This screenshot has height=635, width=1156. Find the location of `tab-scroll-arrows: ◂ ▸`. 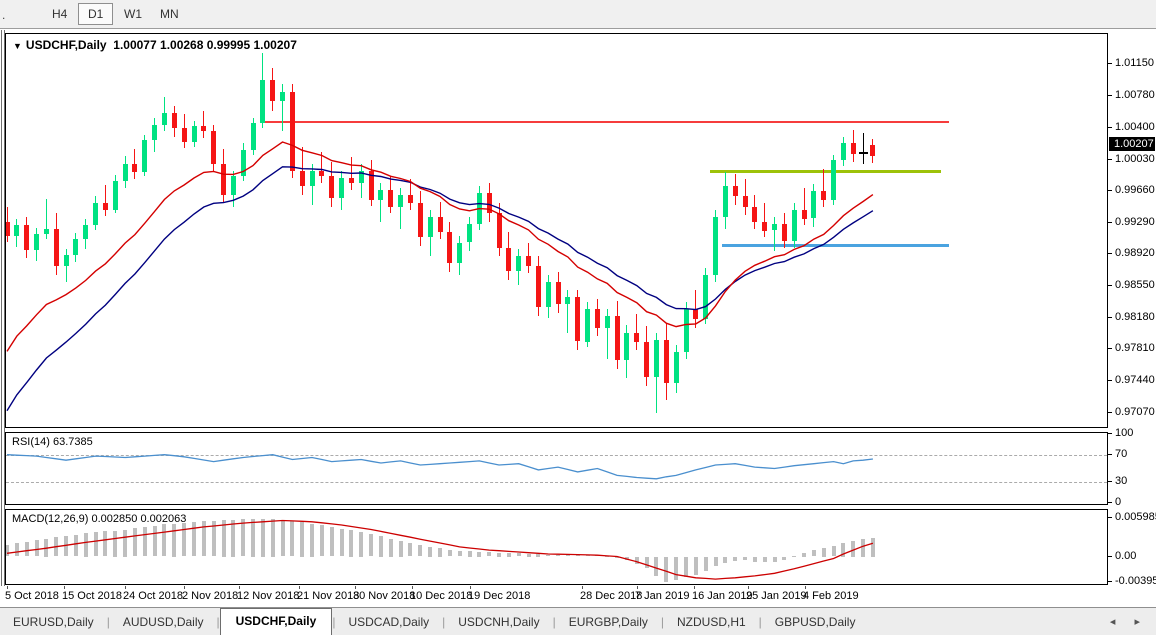

tab-scroll-arrows: ◂ ▸ is located at coordinates (1129, 621).